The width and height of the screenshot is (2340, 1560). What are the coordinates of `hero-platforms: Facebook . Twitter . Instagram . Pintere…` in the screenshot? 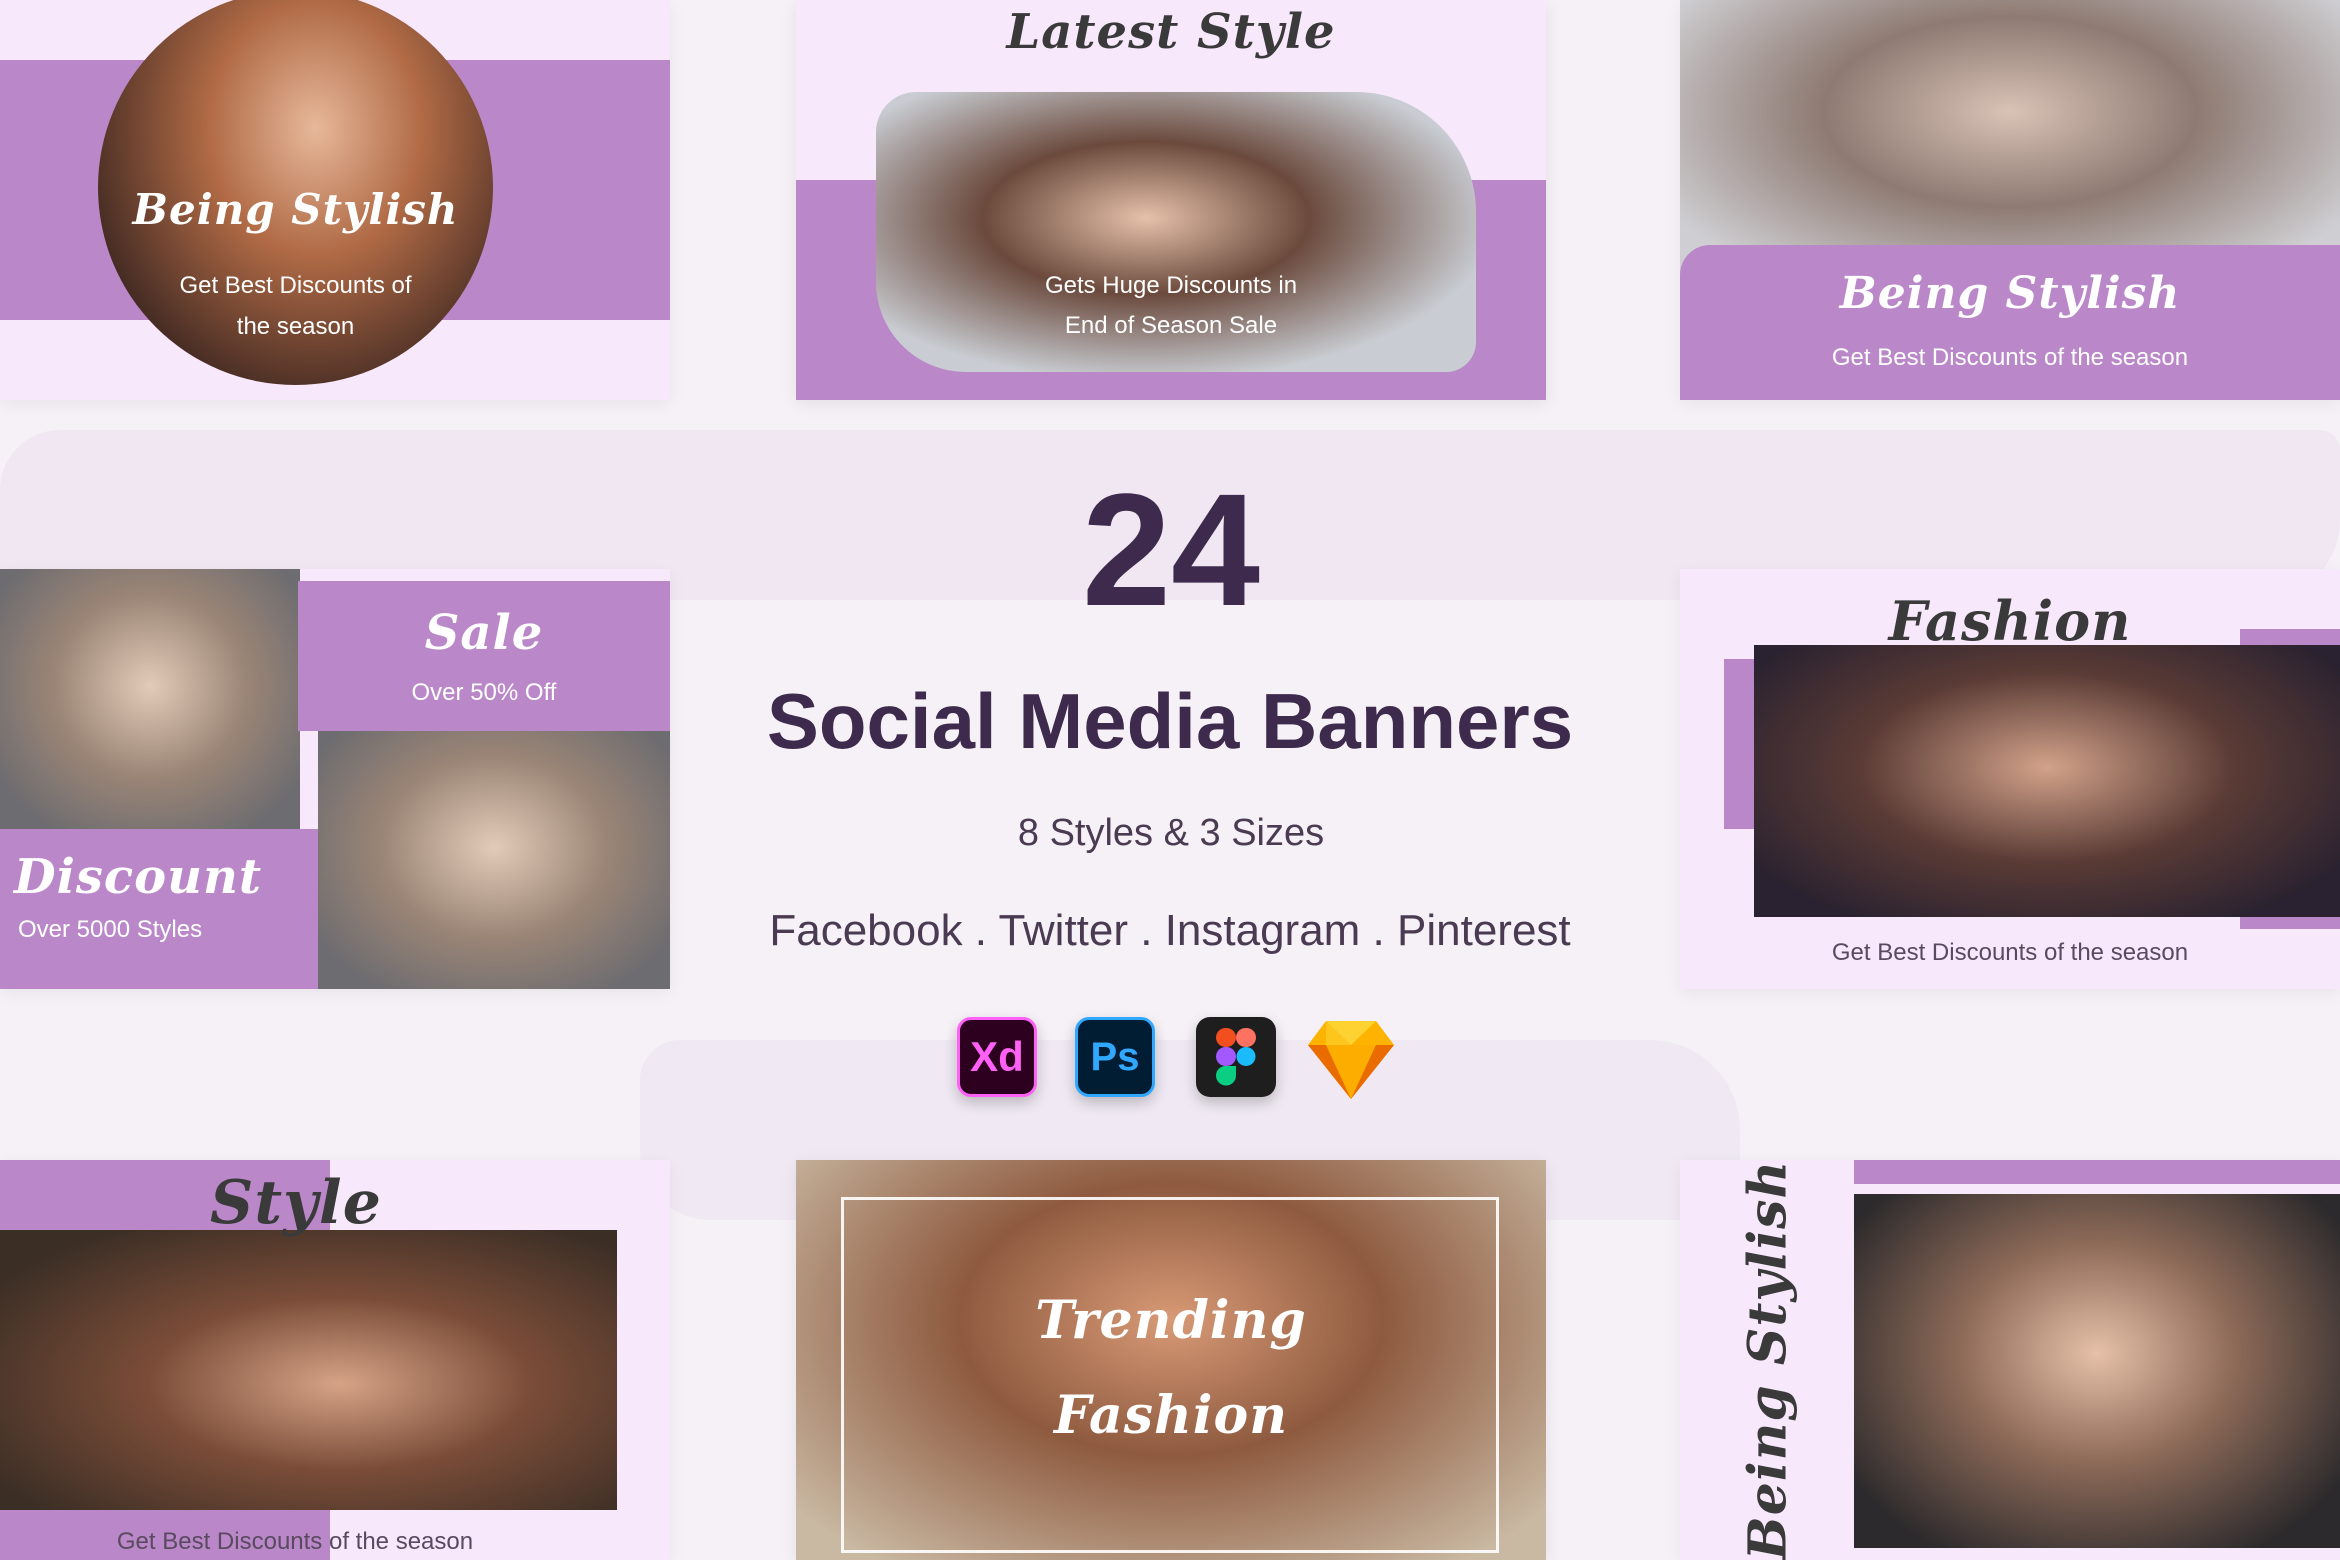 It's located at (1170, 930).